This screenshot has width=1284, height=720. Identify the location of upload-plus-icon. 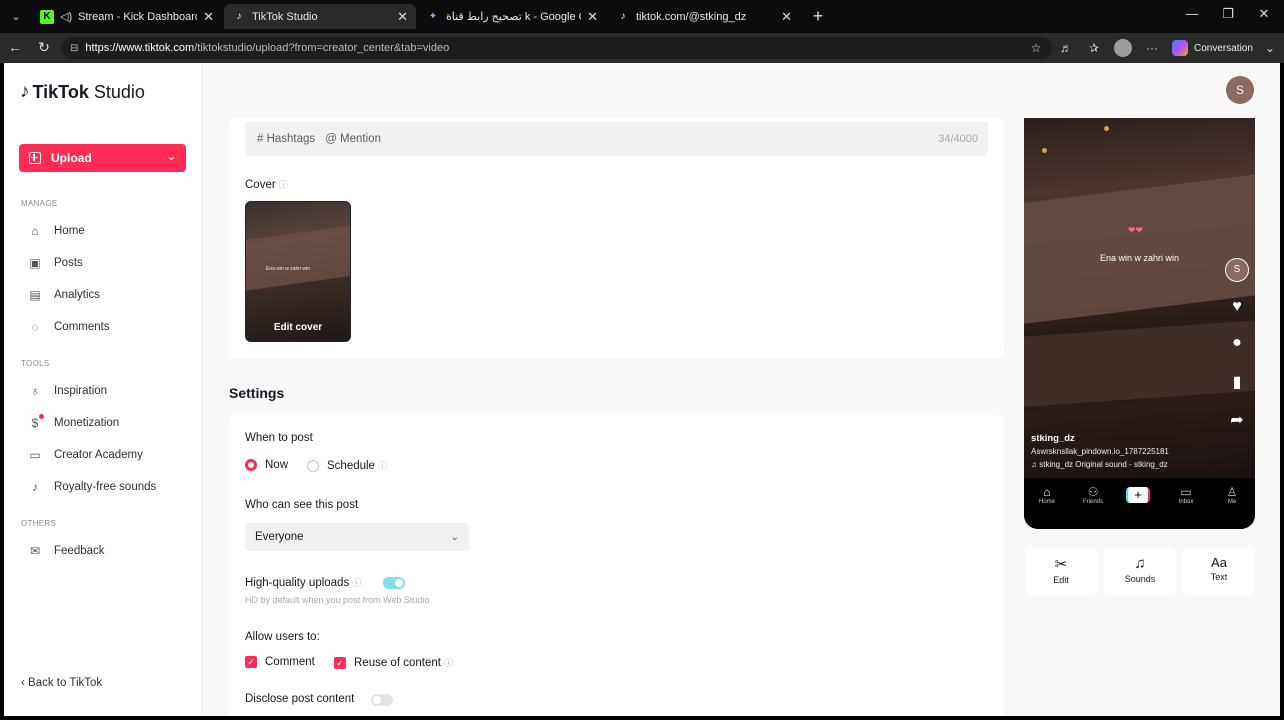
(35, 158).